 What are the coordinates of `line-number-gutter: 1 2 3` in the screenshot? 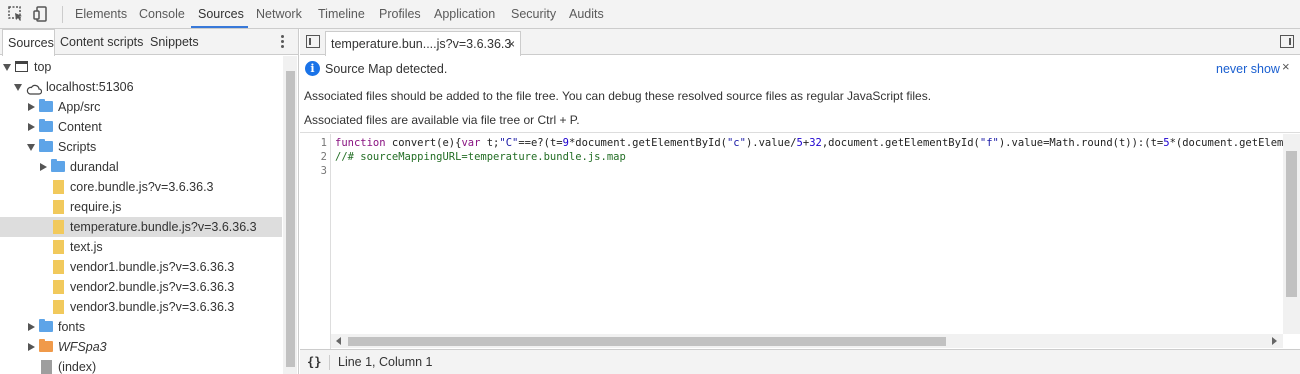 It's located at (315, 241).